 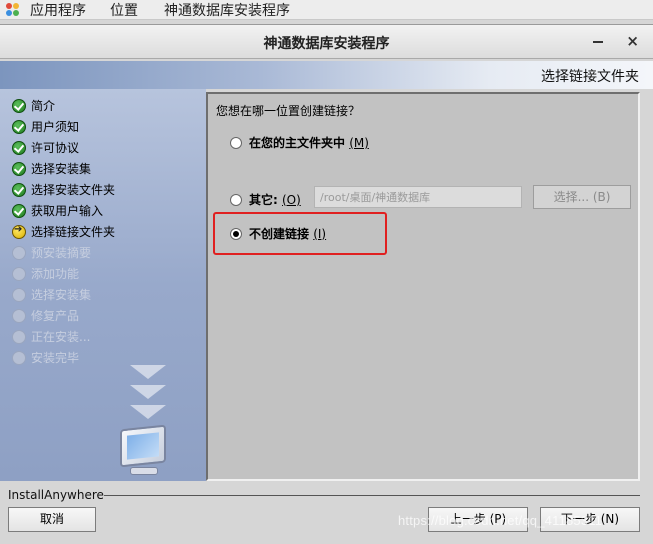 I want to click on option-other-mnemonic: (O), so click(x=291, y=199).